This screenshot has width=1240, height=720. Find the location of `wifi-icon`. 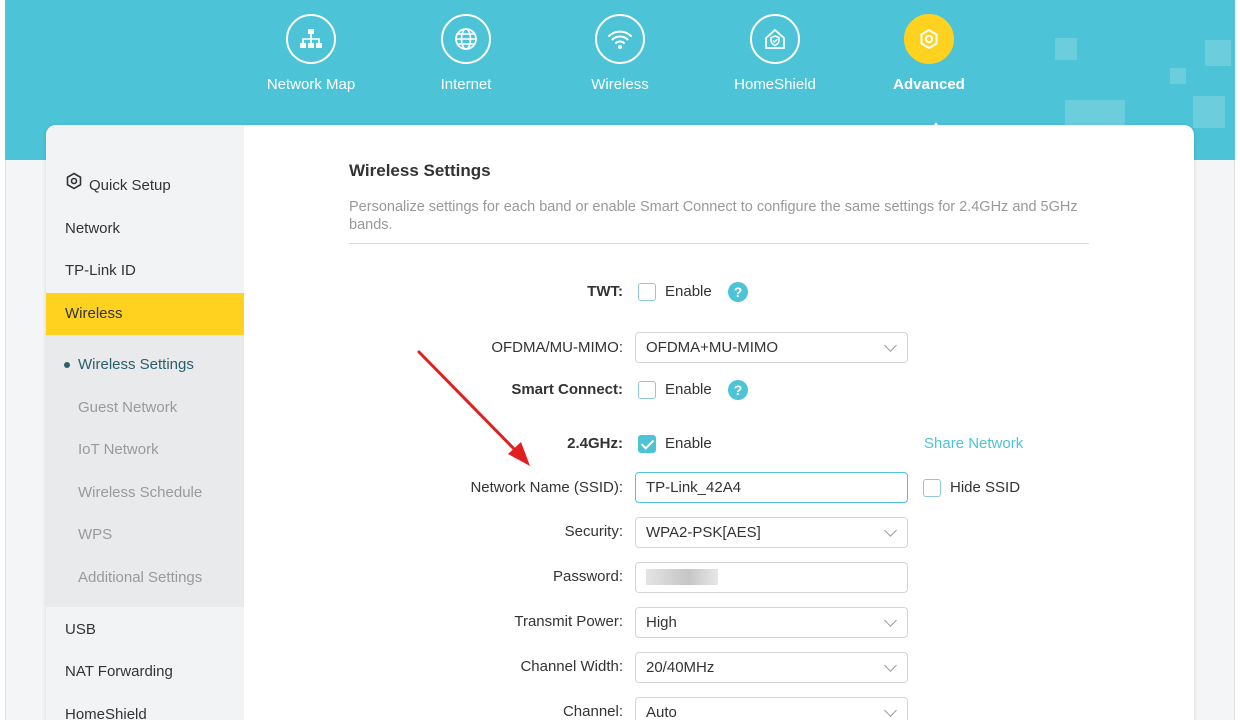

wifi-icon is located at coordinates (620, 39).